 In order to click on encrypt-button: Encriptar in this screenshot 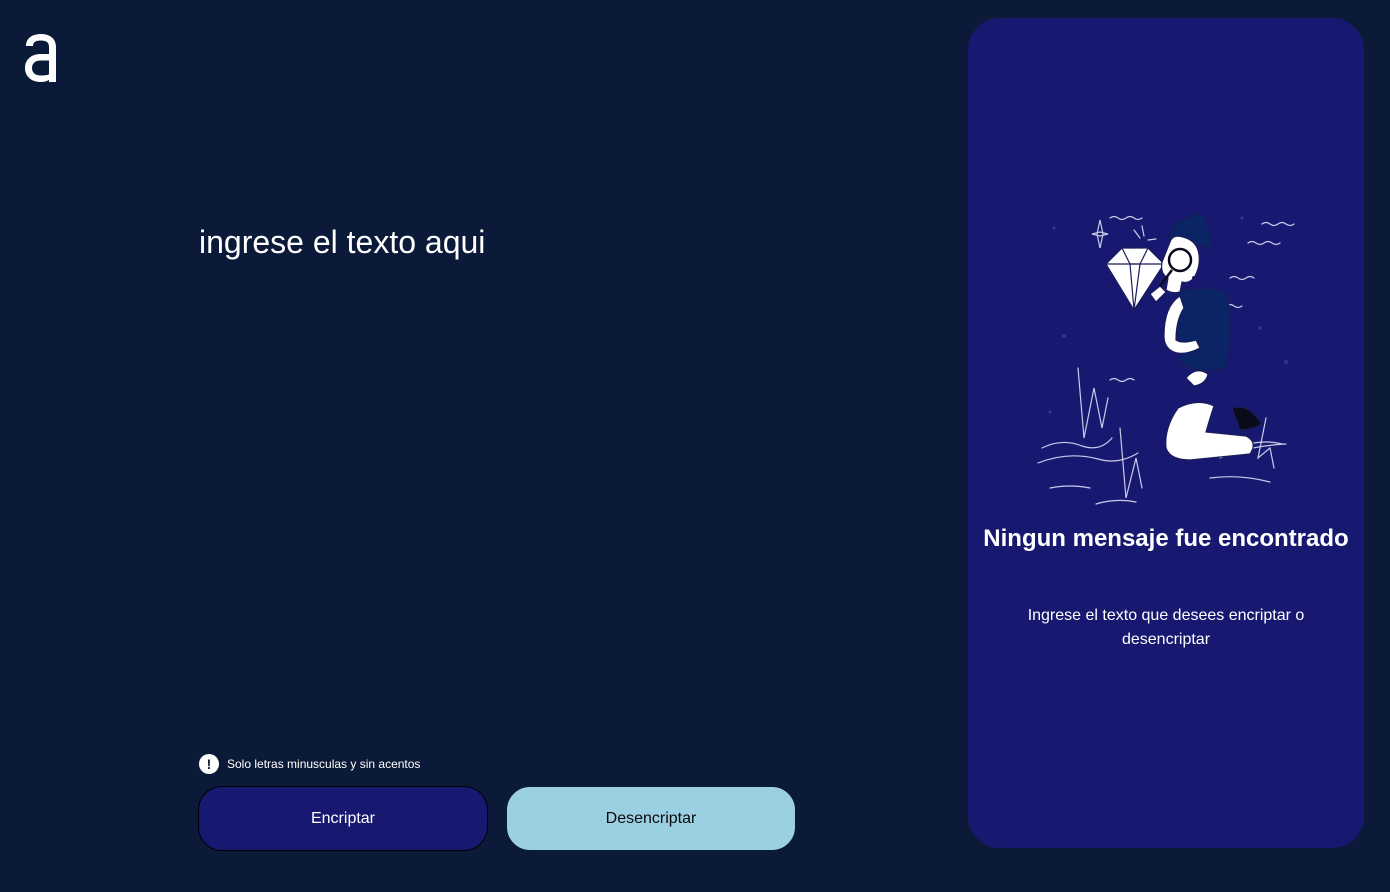, I will do `click(343, 818)`.